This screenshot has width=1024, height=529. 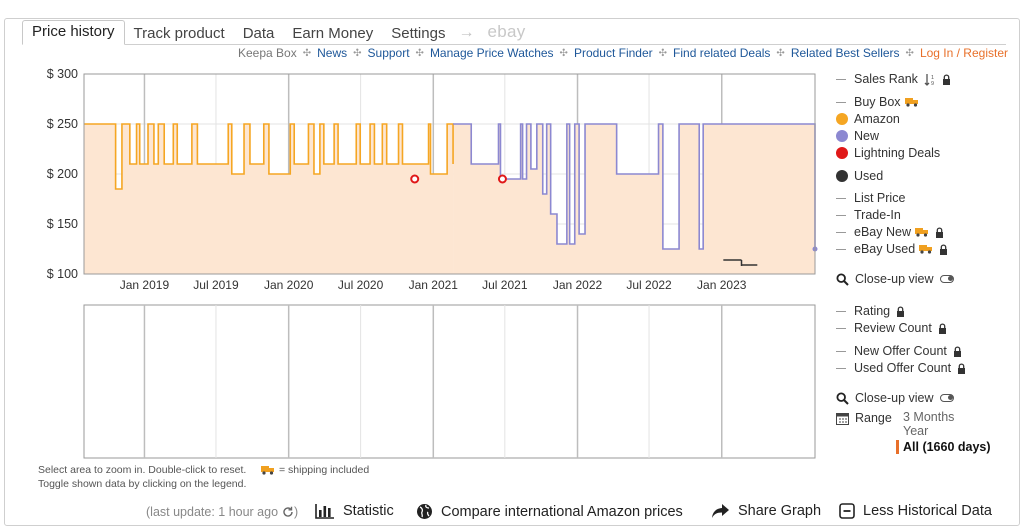 What do you see at coordinates (842, 153) in the screenshot?
I see `lightning-dot-icon` at bounding box center [842, 153].